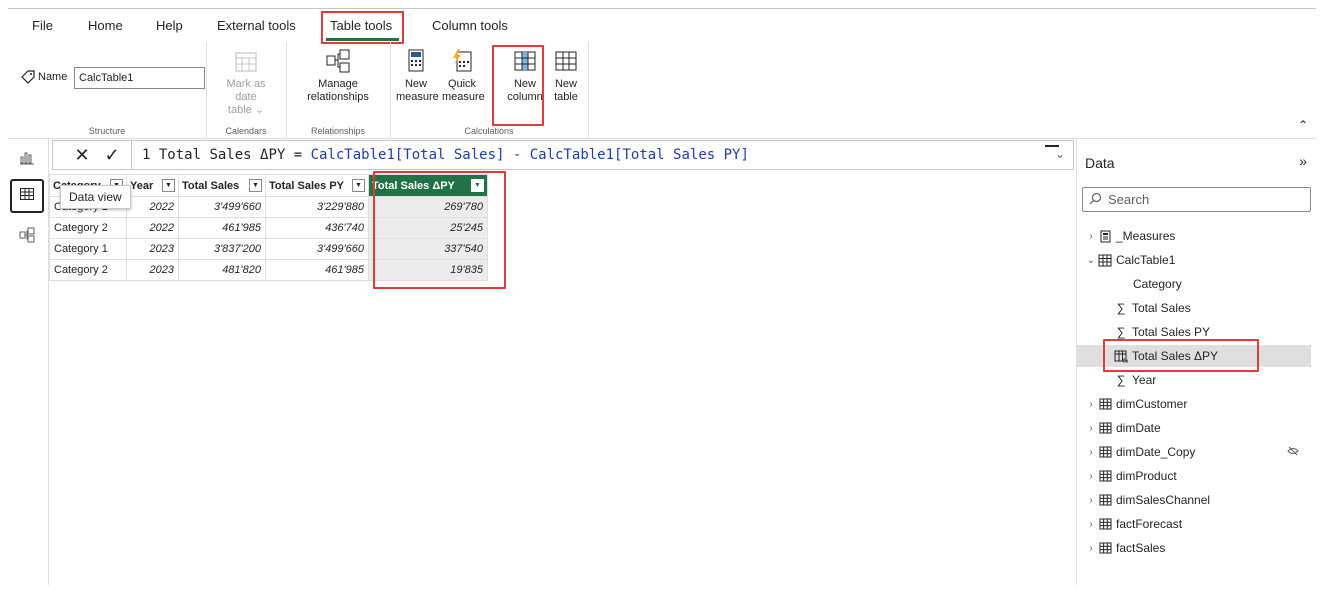  I want to click on column-header-total-sales: Total Sales ▼, so click(222, 185).